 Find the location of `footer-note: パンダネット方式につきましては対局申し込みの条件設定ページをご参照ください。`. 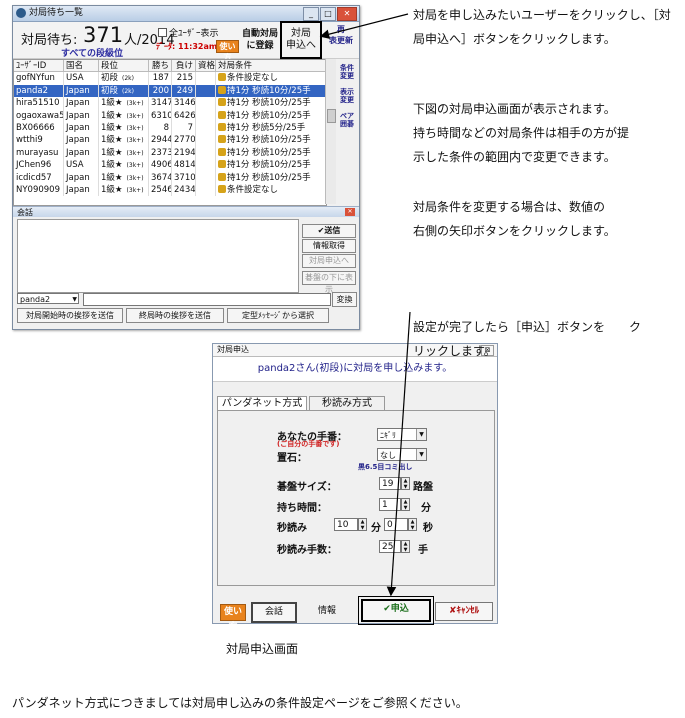

footer-note: パンダネット方式につきましては対局申し込みの条件設定ページをご参照ください。 is located at coordinates (240, 703).